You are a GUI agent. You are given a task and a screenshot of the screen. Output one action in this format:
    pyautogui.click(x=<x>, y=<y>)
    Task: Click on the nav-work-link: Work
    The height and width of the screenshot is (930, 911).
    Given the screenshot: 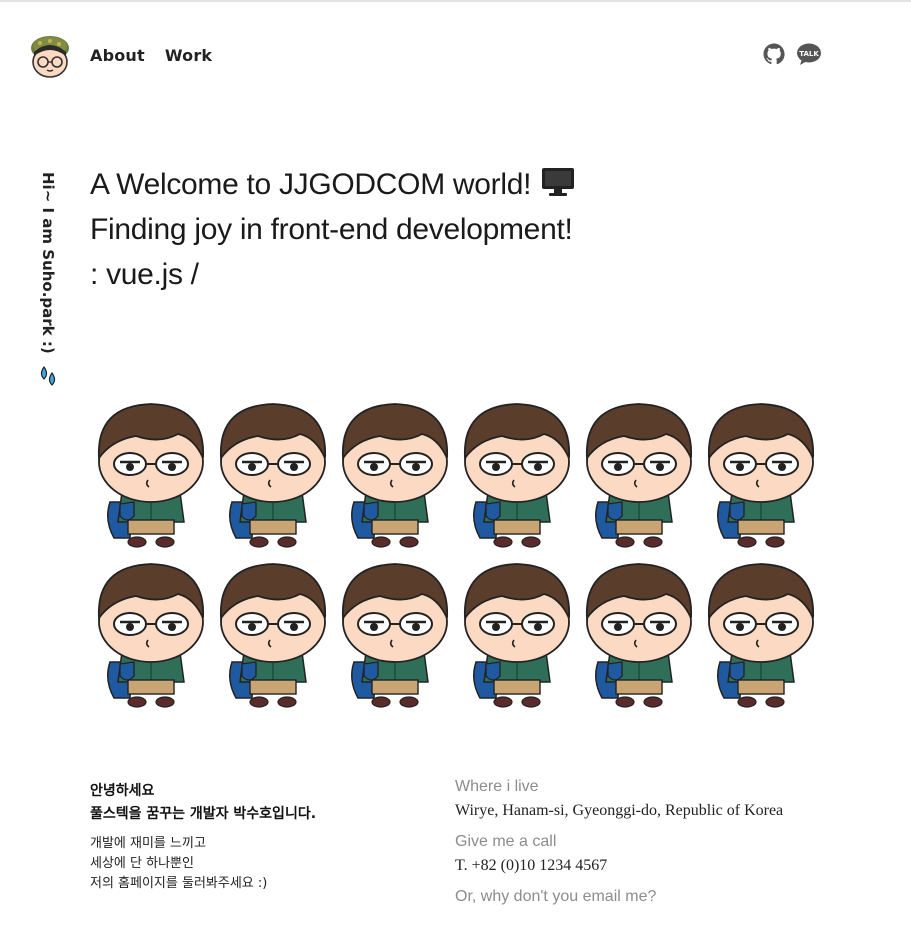 What is the action you would take?
    pyautogui.click(x=188, y=55)
    